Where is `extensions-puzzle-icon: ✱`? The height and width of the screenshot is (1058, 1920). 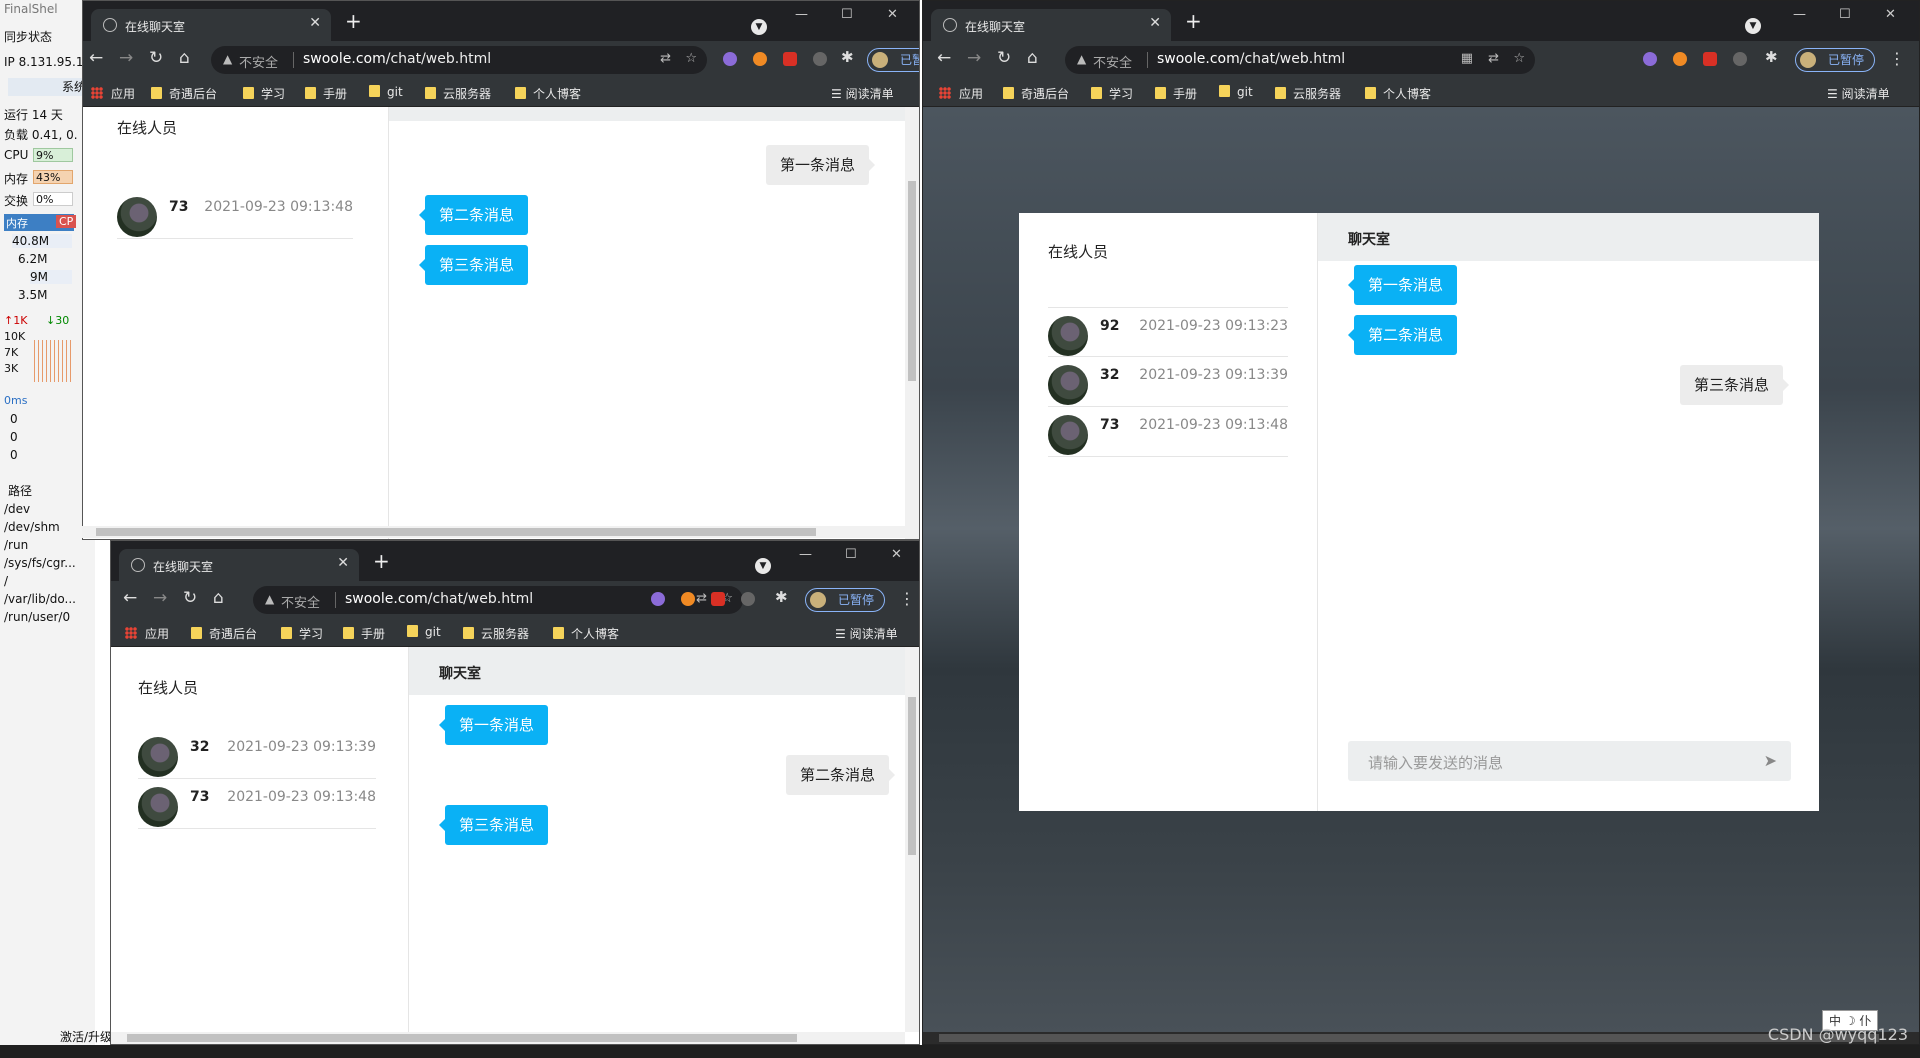 extensions-puzzle-icon: ✱ is located at coordinates (782, 597).